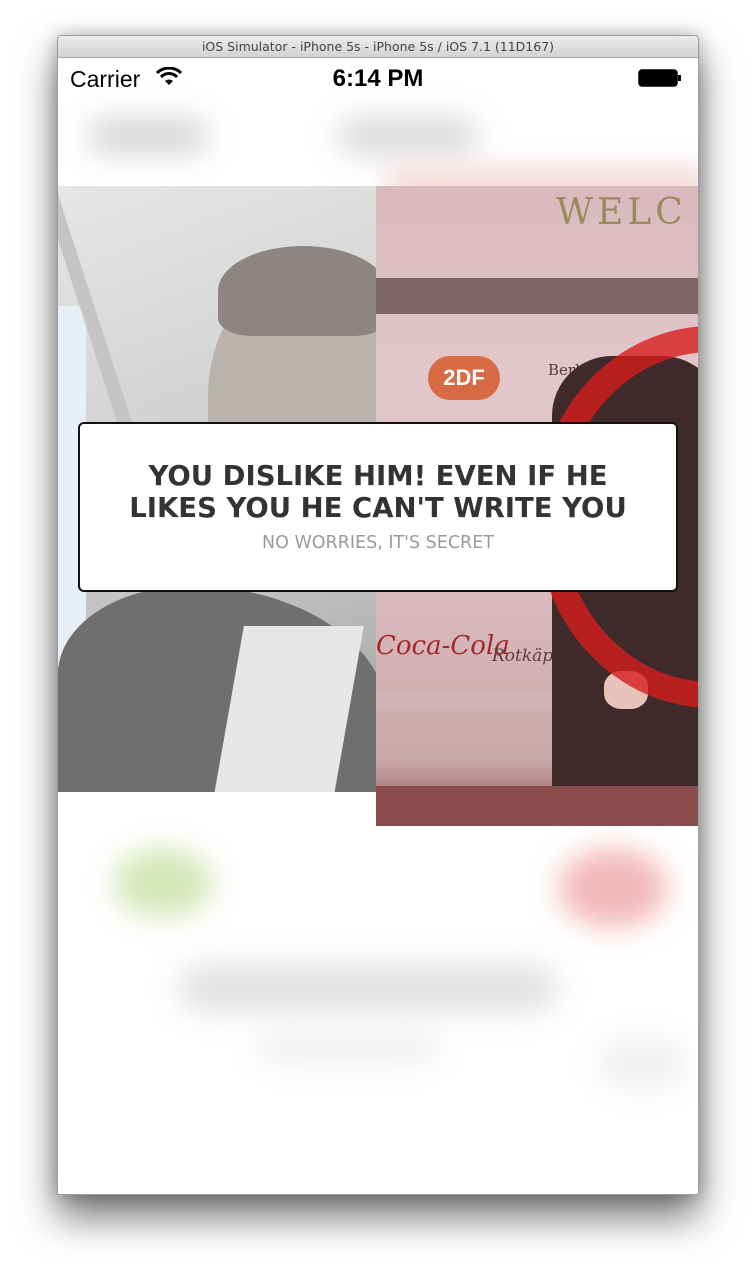 The height and width of the screenshot is (1272, 754). Describe the element at coordinates (443, 646) in the screenshot. I see `cocacola-logo: Coca-Cola` at that location.